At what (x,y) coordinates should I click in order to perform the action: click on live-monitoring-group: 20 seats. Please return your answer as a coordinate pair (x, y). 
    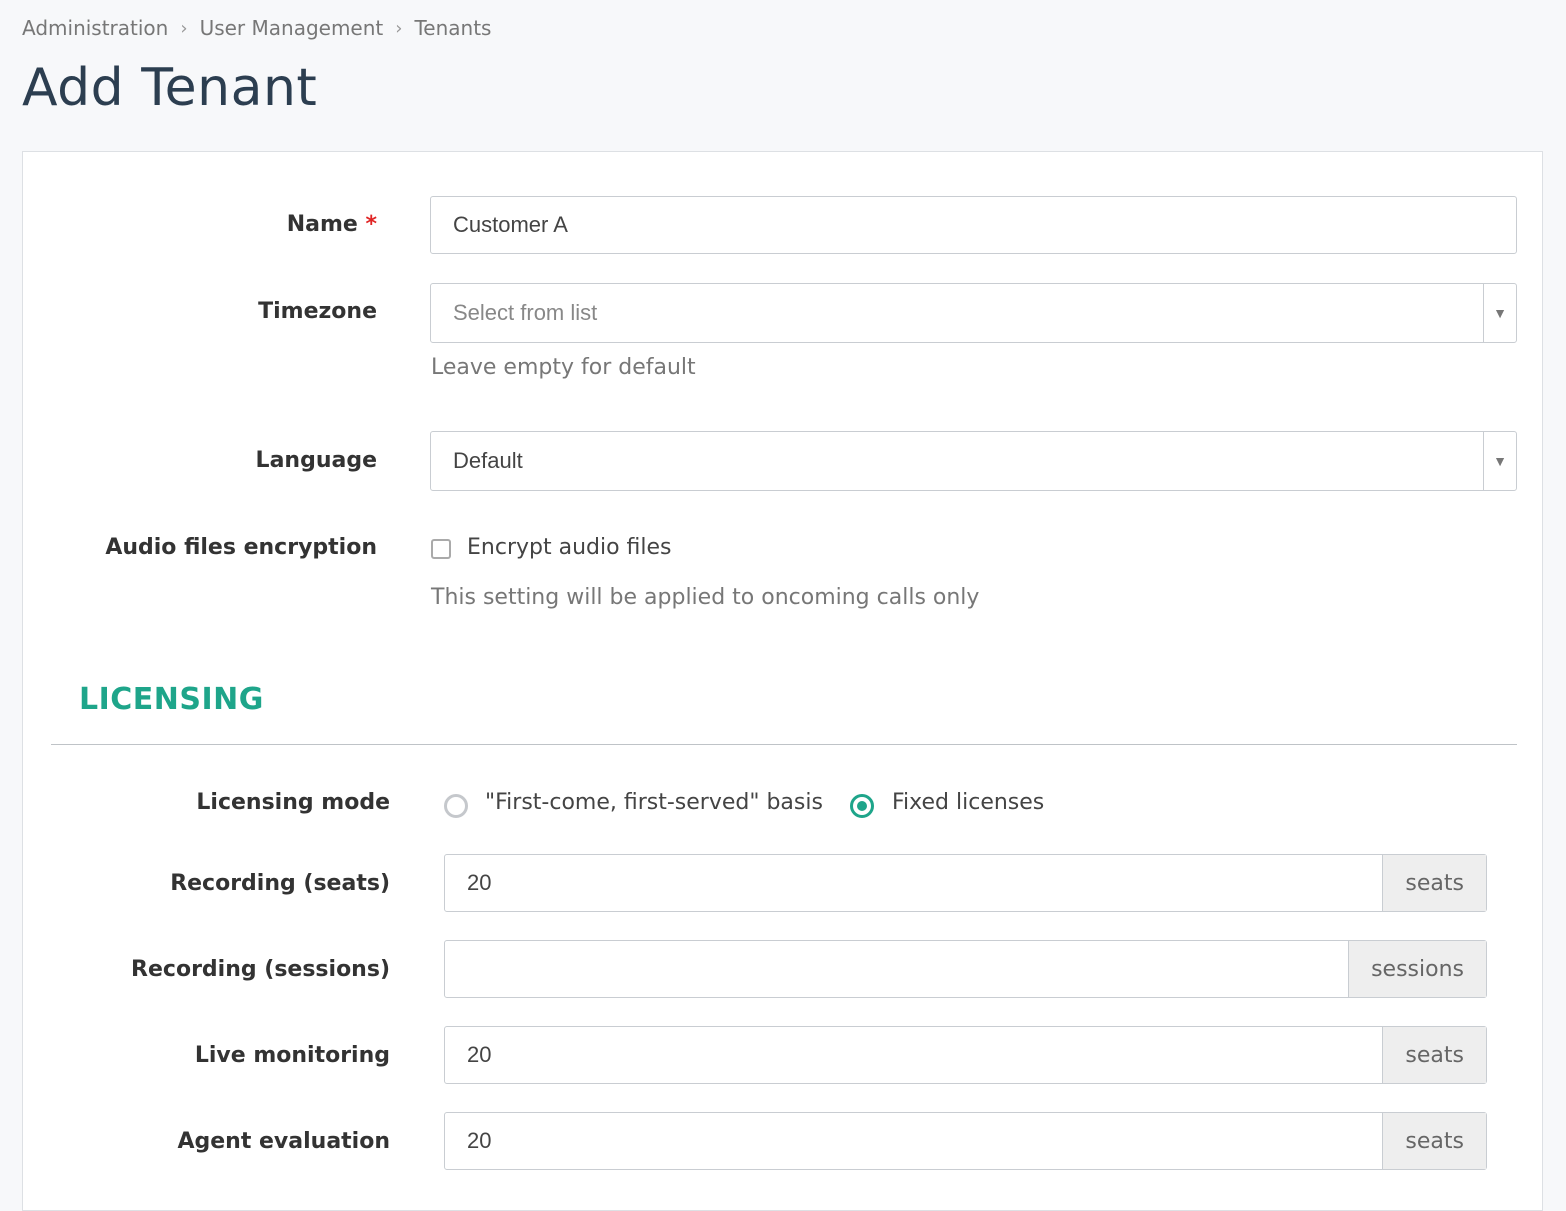
    Looking at the image, I should click on (965, 1055).